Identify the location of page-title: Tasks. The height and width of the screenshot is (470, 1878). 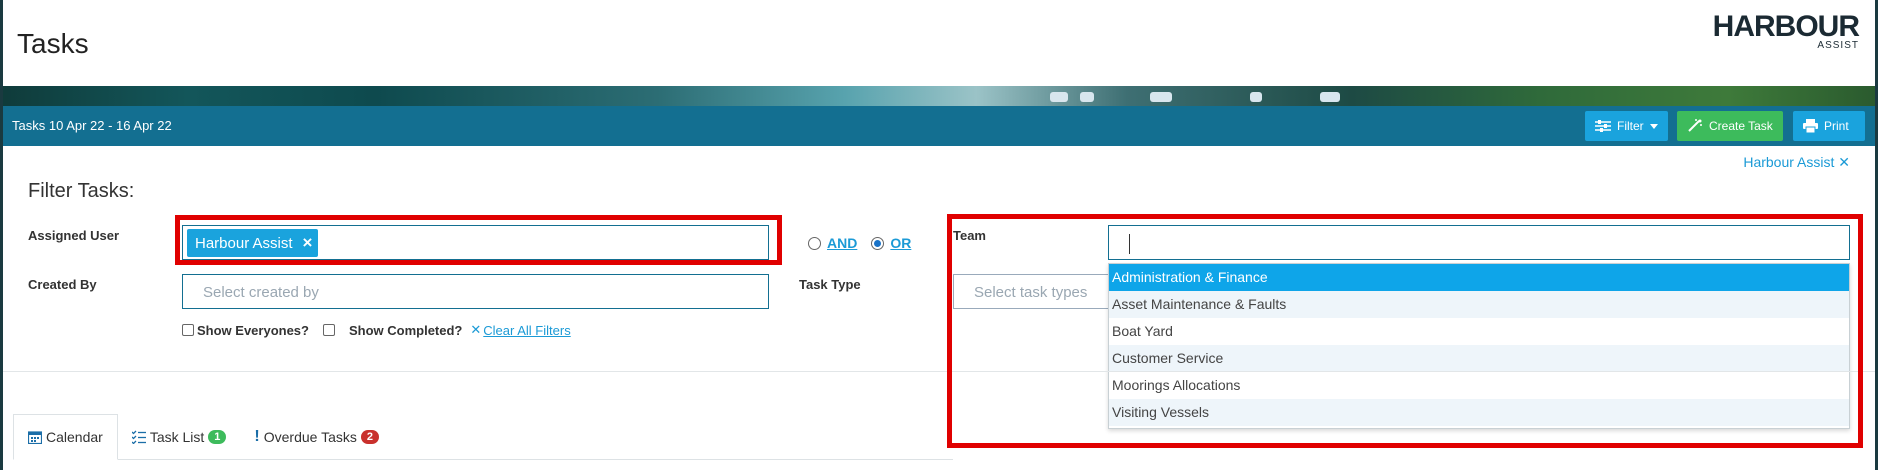
(53, 43).